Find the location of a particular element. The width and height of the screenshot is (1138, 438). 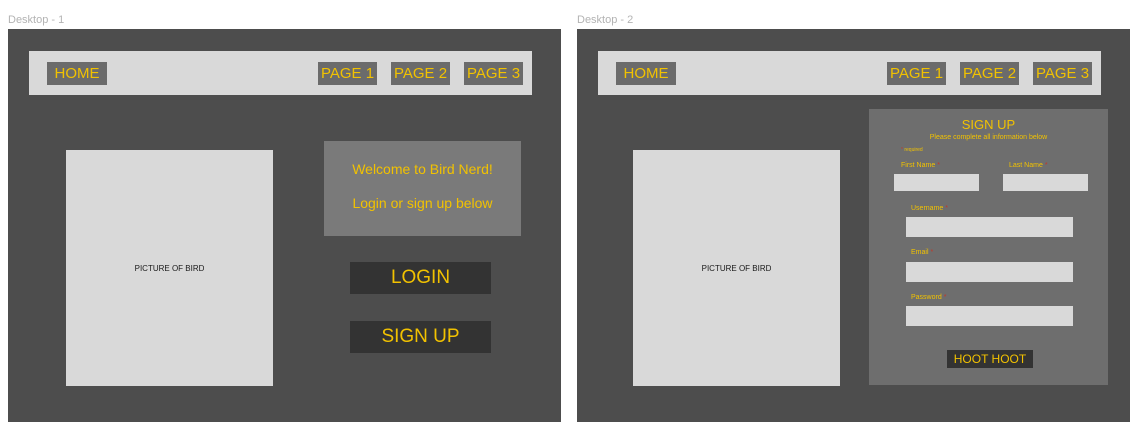

login-button: LOGIN is located at coordinates (420, 278).